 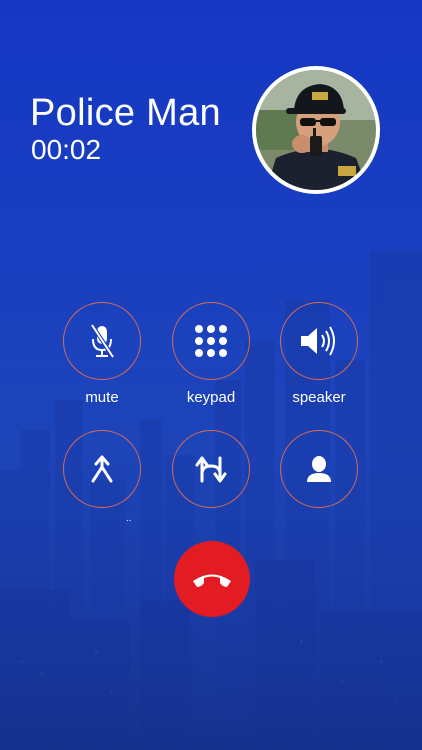 I want to click on call-timer: 00:02, so click(x=66, y=149).